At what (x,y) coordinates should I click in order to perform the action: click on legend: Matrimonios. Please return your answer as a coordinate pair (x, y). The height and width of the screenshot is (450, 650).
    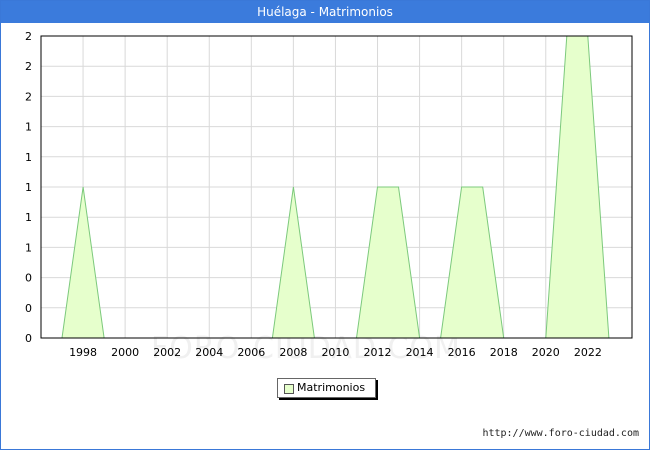
    Looking at the image, I should click on (326, 388).